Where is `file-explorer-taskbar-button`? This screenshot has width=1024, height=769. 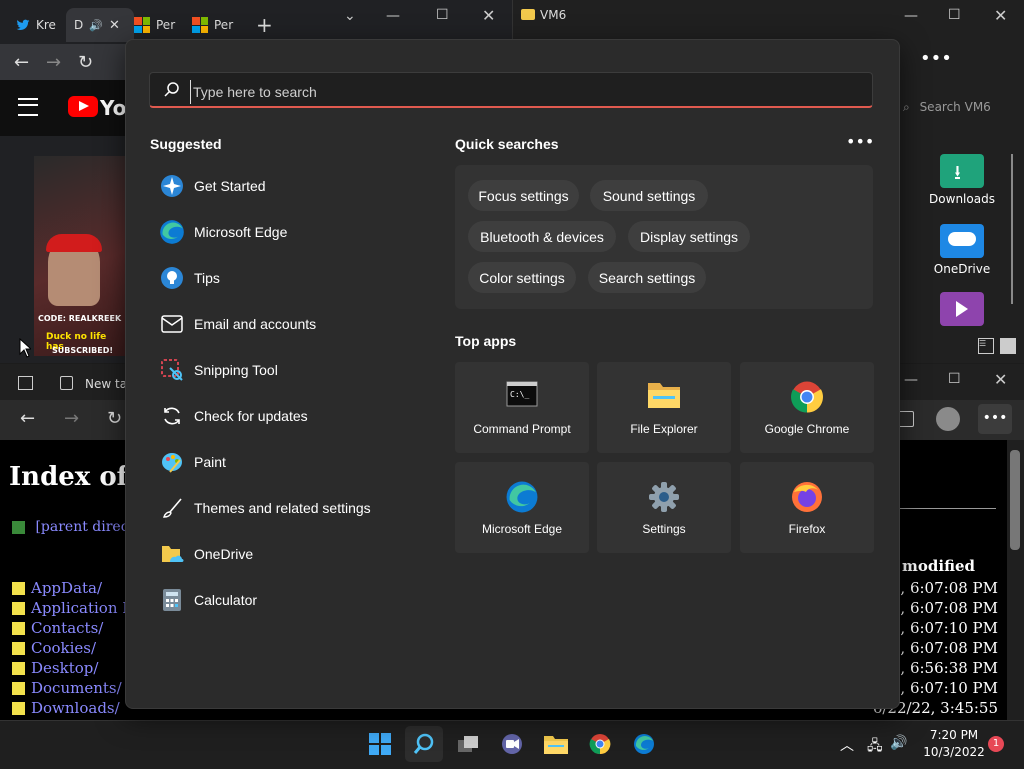
file-explorer-taskbar-button is located at coordinates (556, 744).